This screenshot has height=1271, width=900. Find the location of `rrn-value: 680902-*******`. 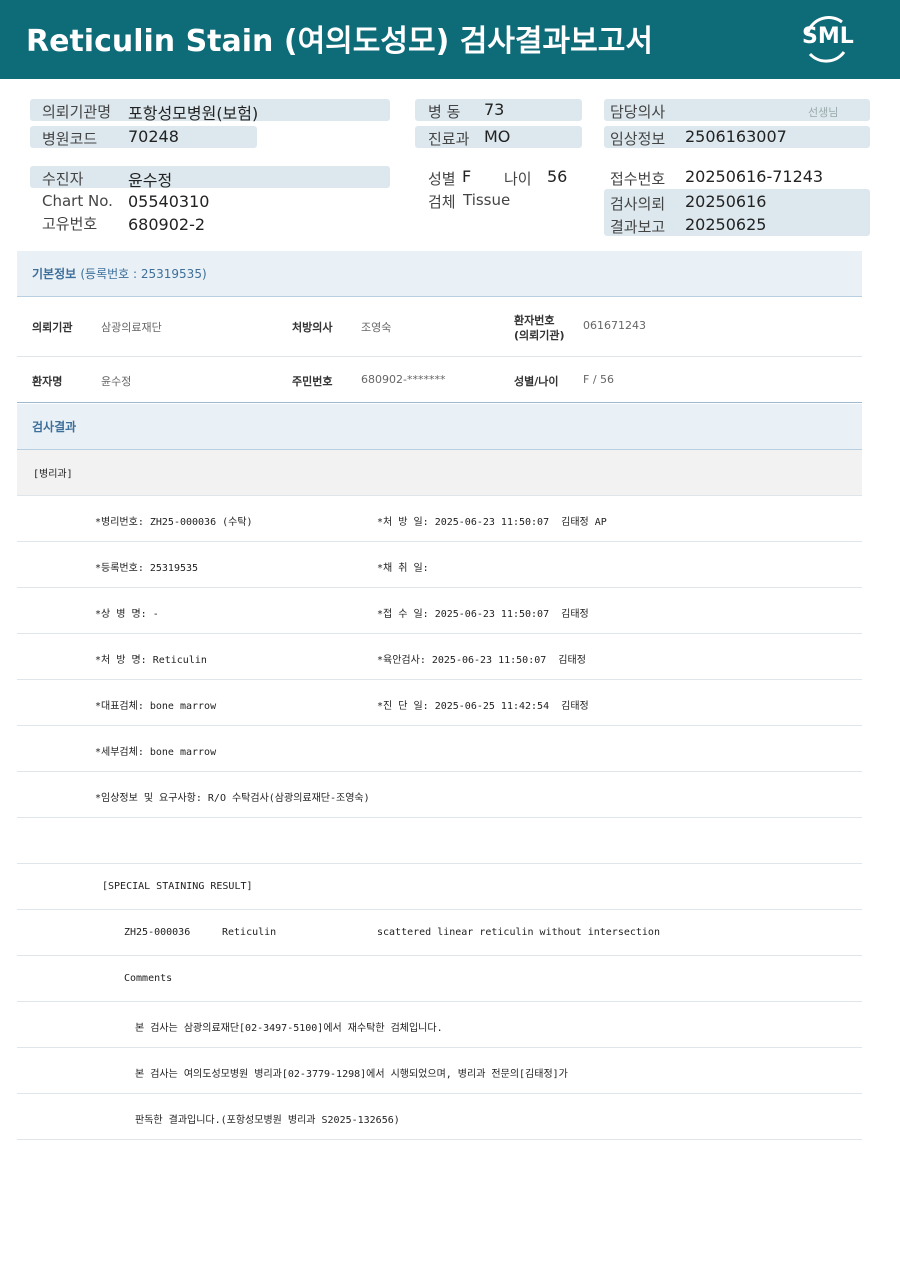

rrn-value: 680902-******* is located at coordinates (403, 379).